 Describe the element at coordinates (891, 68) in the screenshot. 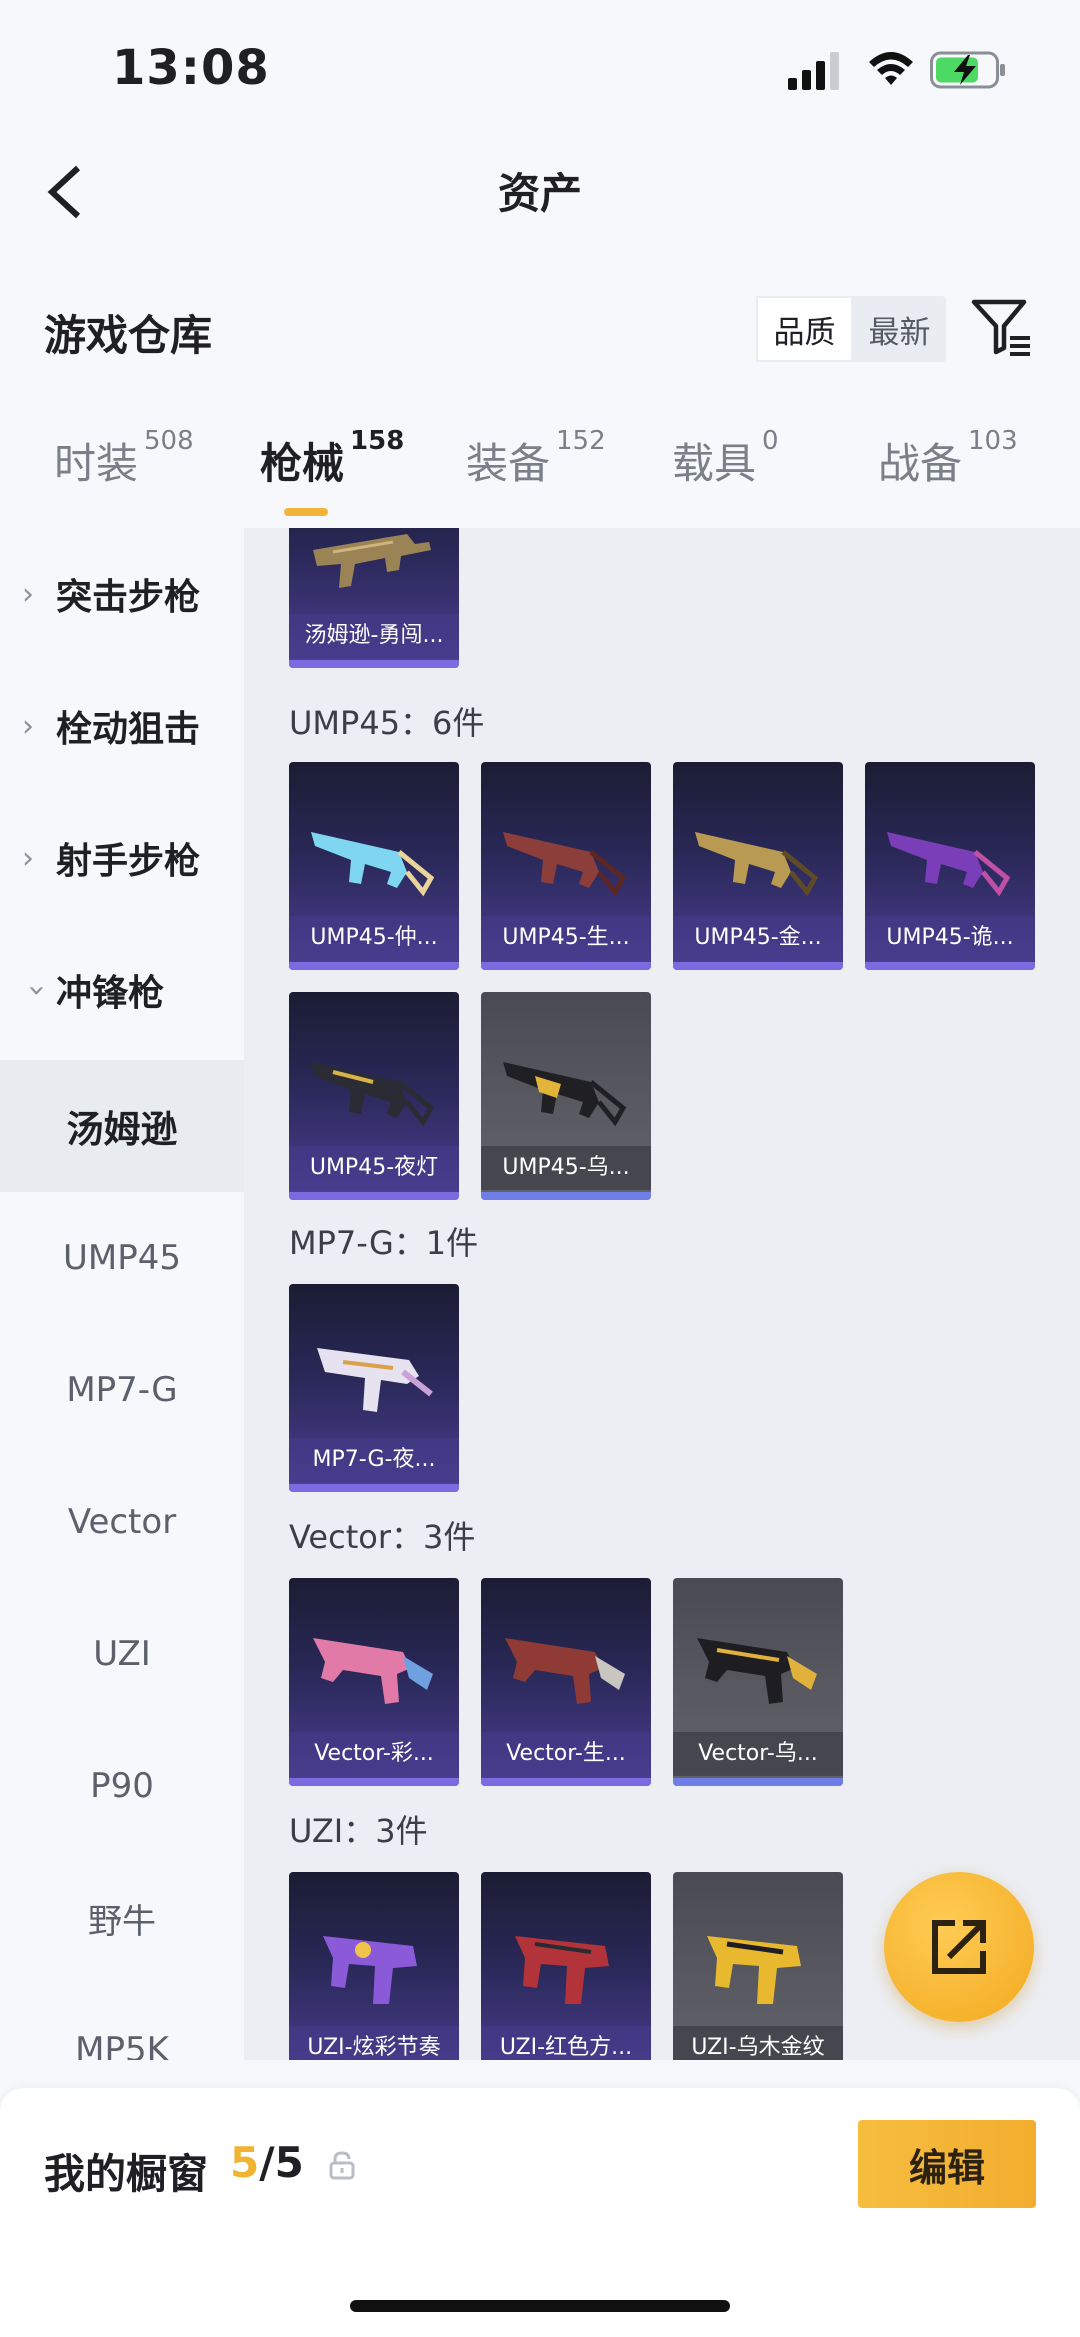

I see `wifi-icon` at that location.